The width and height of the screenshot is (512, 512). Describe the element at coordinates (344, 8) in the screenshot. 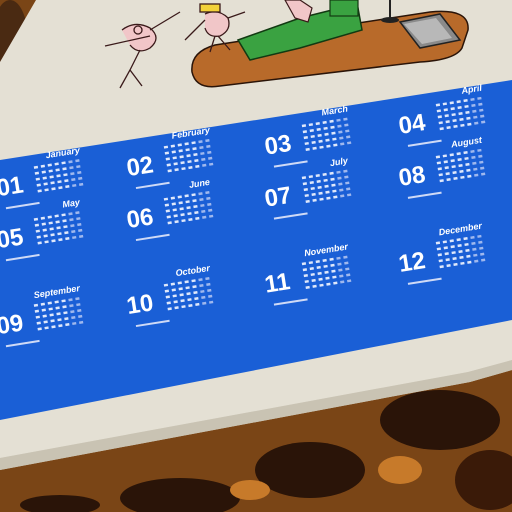

I see `sofa-back` at that location.